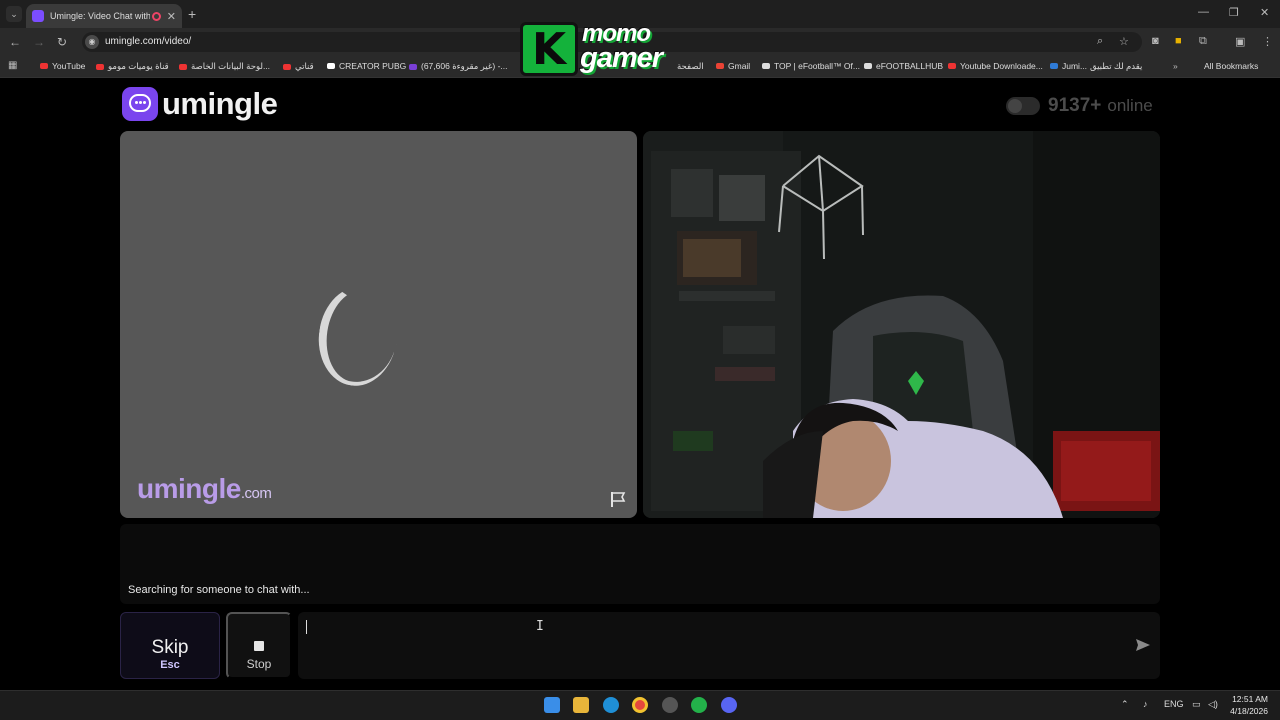 This screenshot has width=1280, height=720. Describe the element at coordinates (148, 41) in the screenshot. I see `url-text: umingle.com/video/` at that location.